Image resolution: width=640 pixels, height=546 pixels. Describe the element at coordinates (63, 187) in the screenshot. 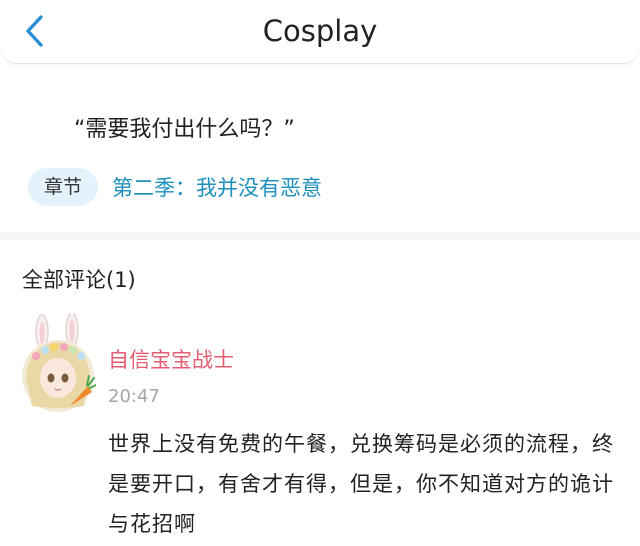

I see `chapter-tag: 章节` at that location.